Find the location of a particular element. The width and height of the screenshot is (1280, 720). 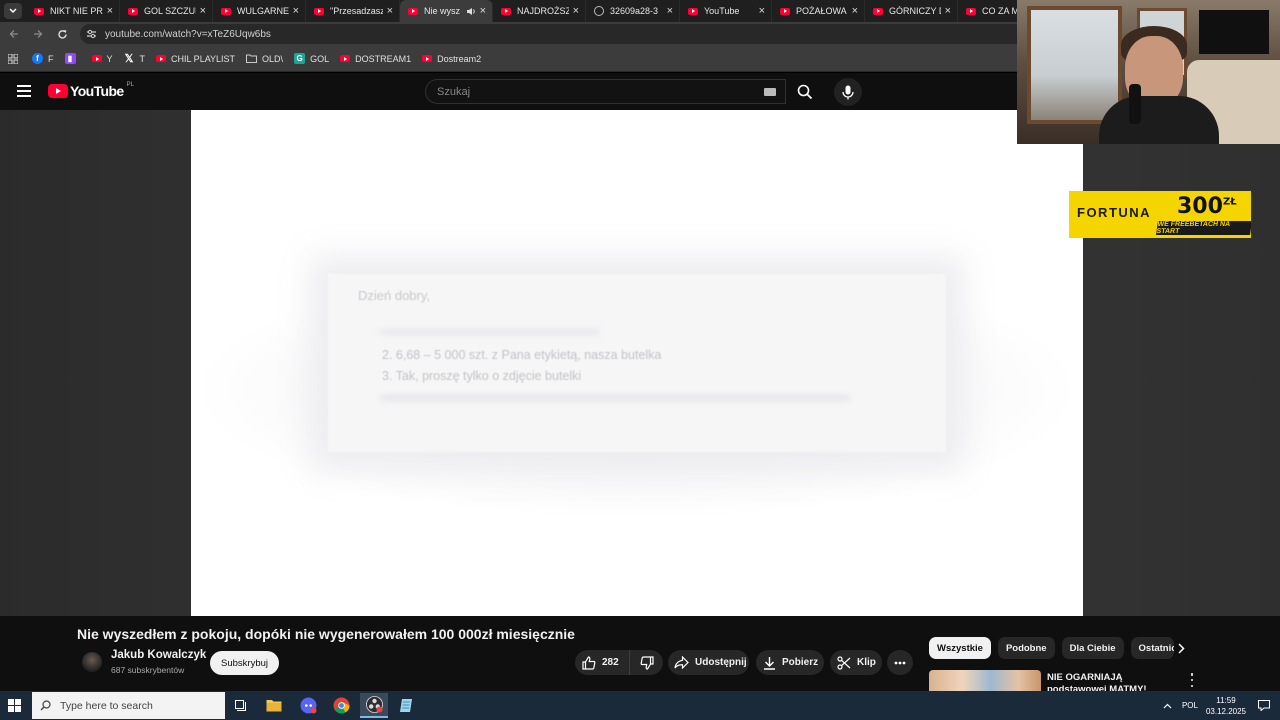

taskbar-search-input: Type here to search is located at coordinates (128, 705).